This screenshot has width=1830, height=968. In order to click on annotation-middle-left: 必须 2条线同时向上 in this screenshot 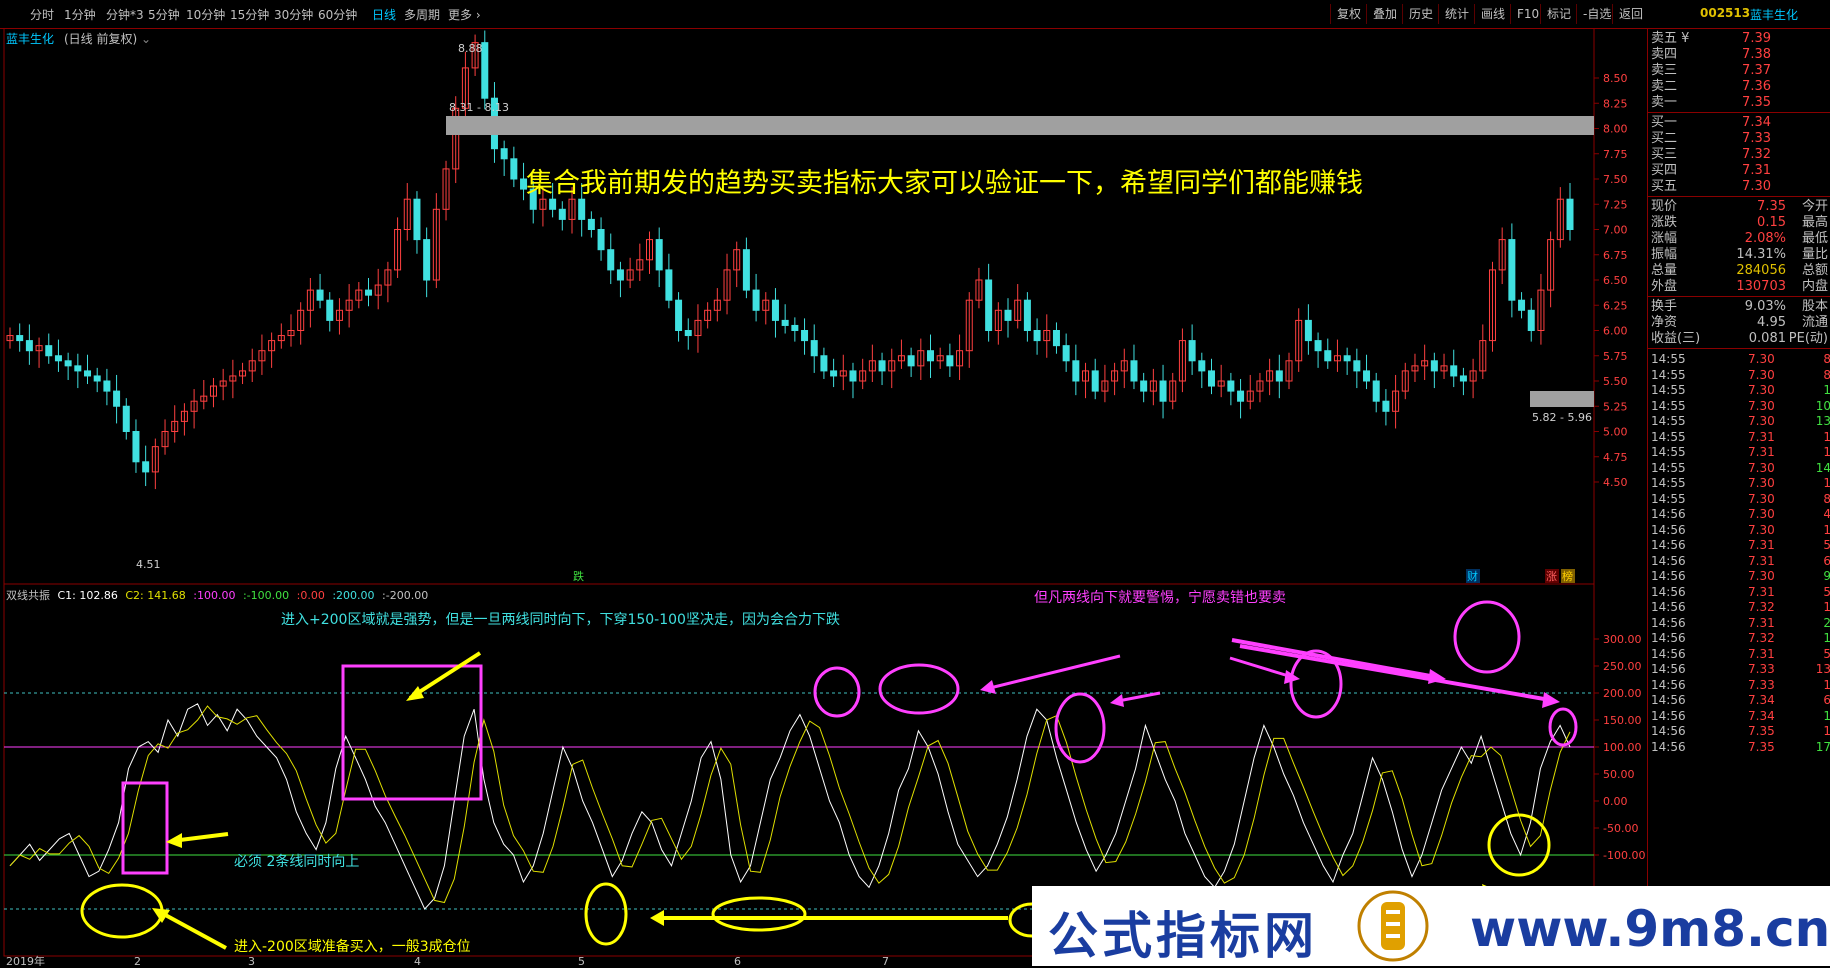, I will do `click(296, 861)`.